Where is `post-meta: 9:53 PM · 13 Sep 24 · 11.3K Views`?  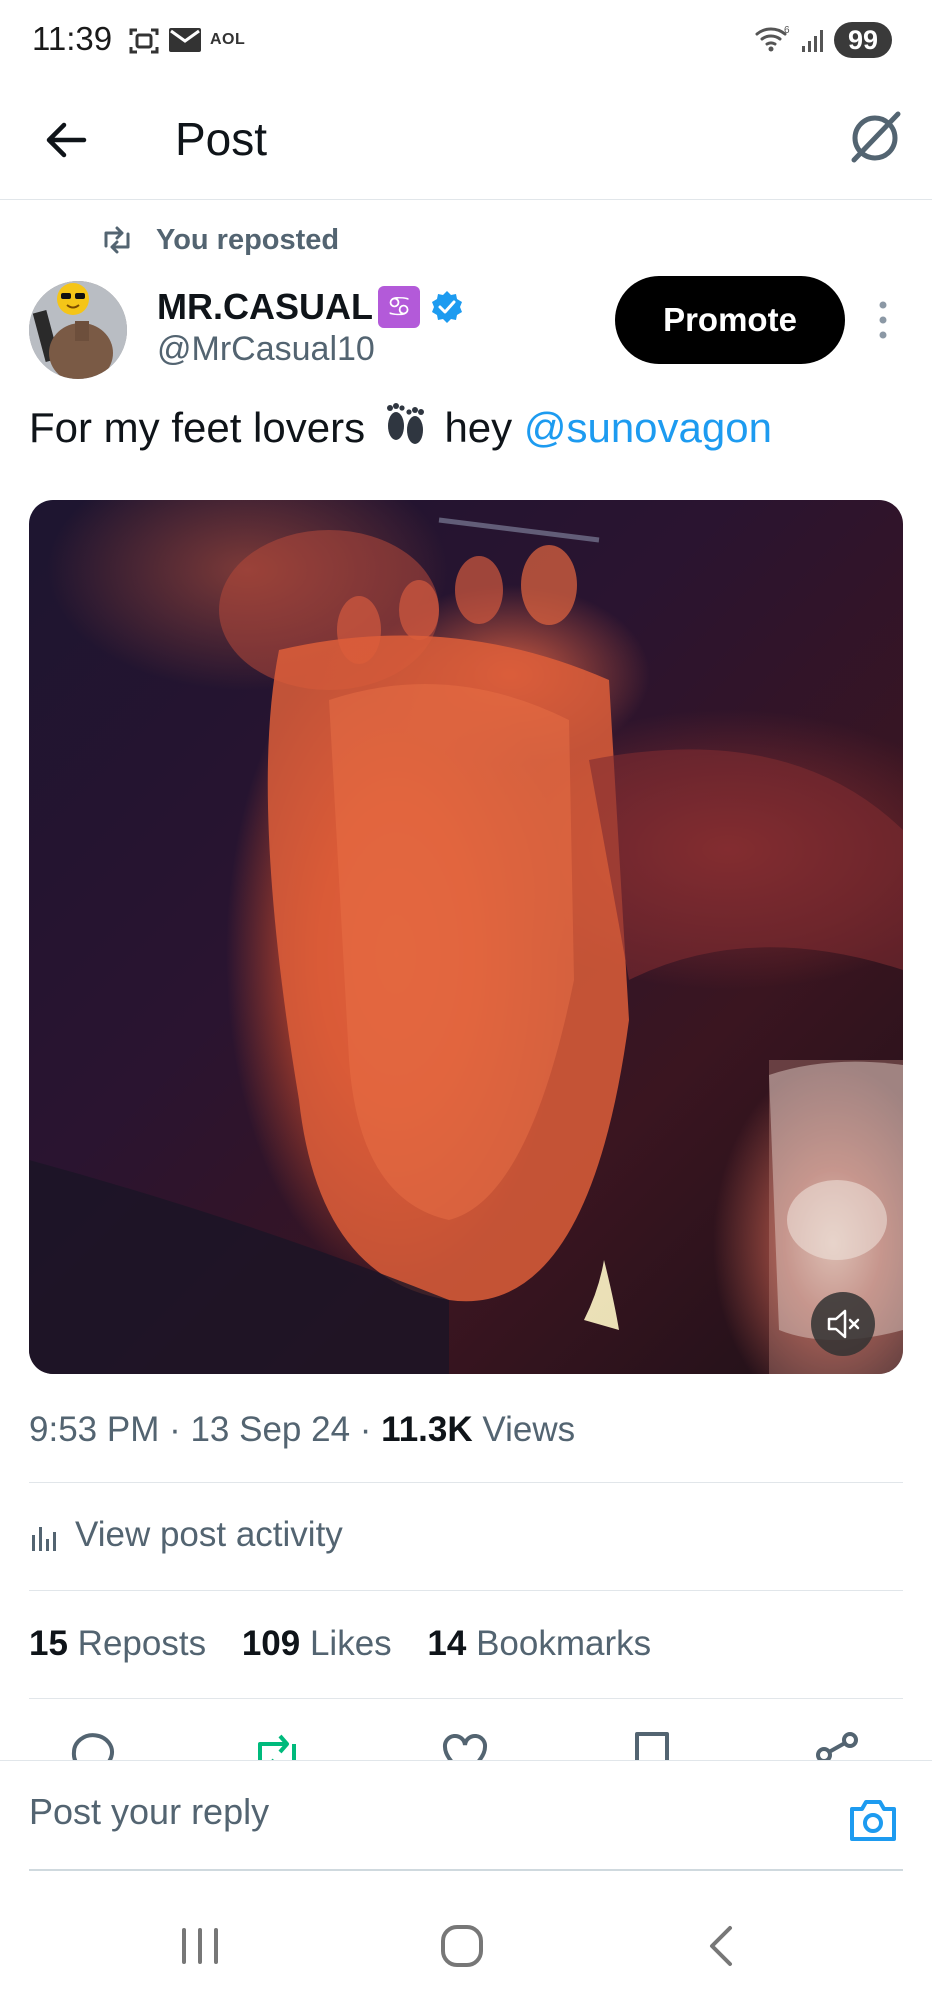
post-meta: 9:53 PM · 13 Sep 24 · 11.3K Views is located at coordinates (302, 1429).